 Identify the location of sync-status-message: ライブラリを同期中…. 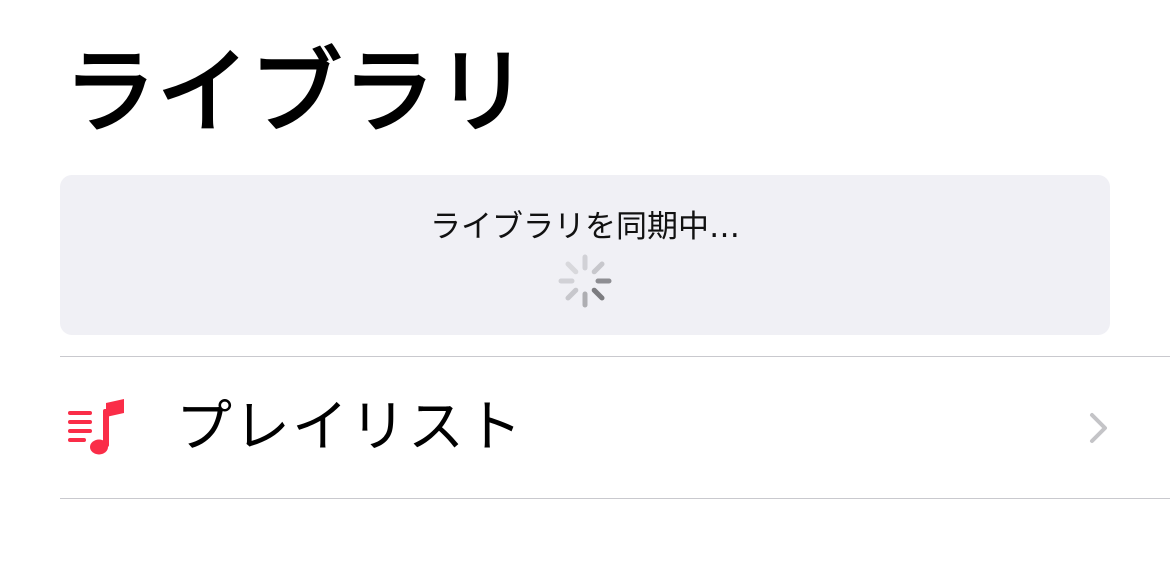
(585, 227).